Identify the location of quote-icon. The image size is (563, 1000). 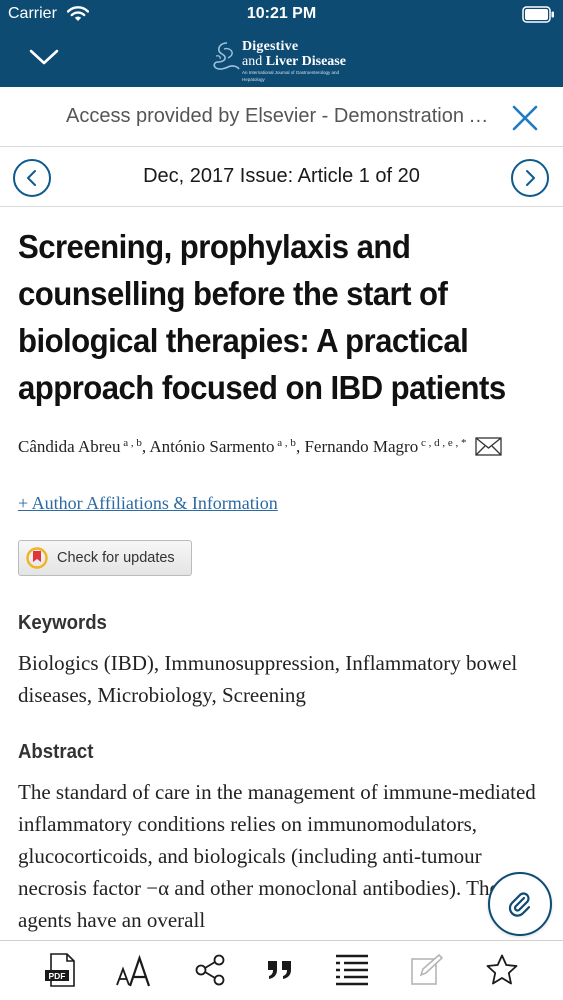
(279, 970).